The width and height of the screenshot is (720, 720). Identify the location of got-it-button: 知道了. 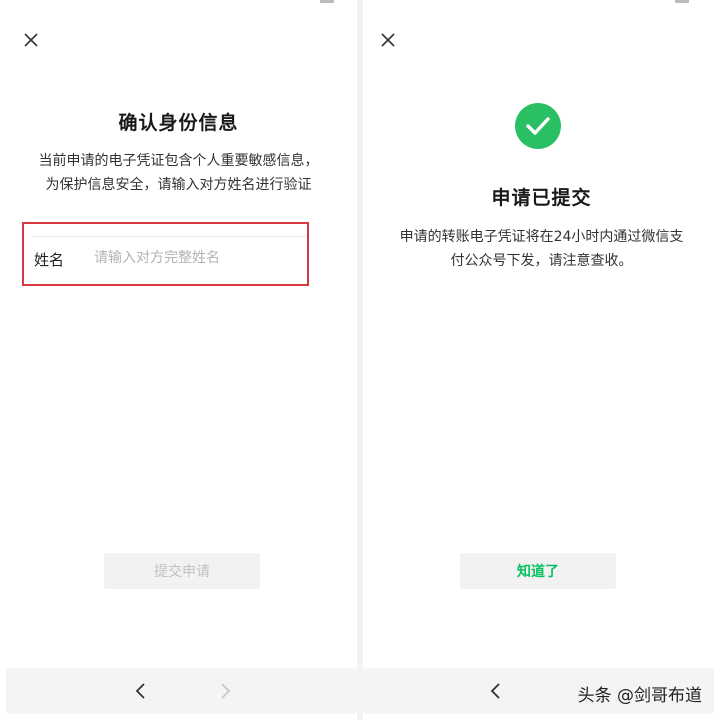
(538, 571).